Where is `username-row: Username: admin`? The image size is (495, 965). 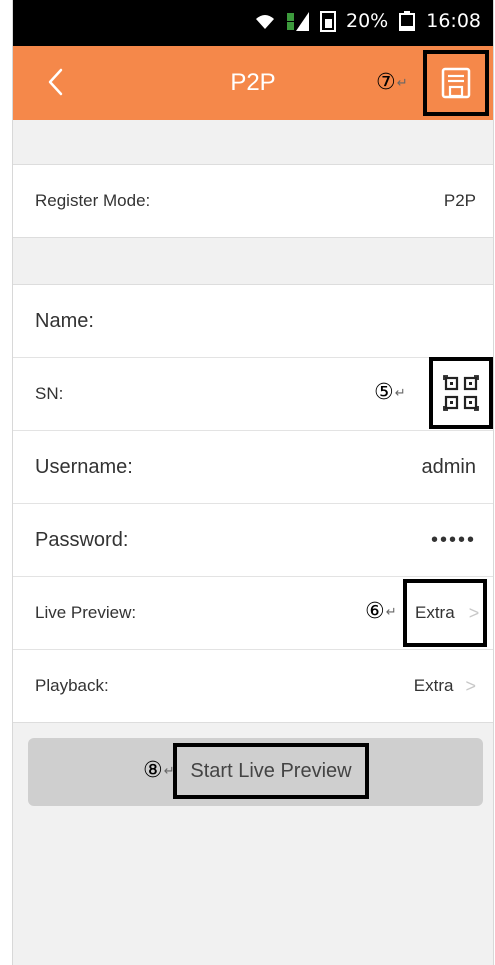
username-row: Username: admin is located at coordinates (253, 466).